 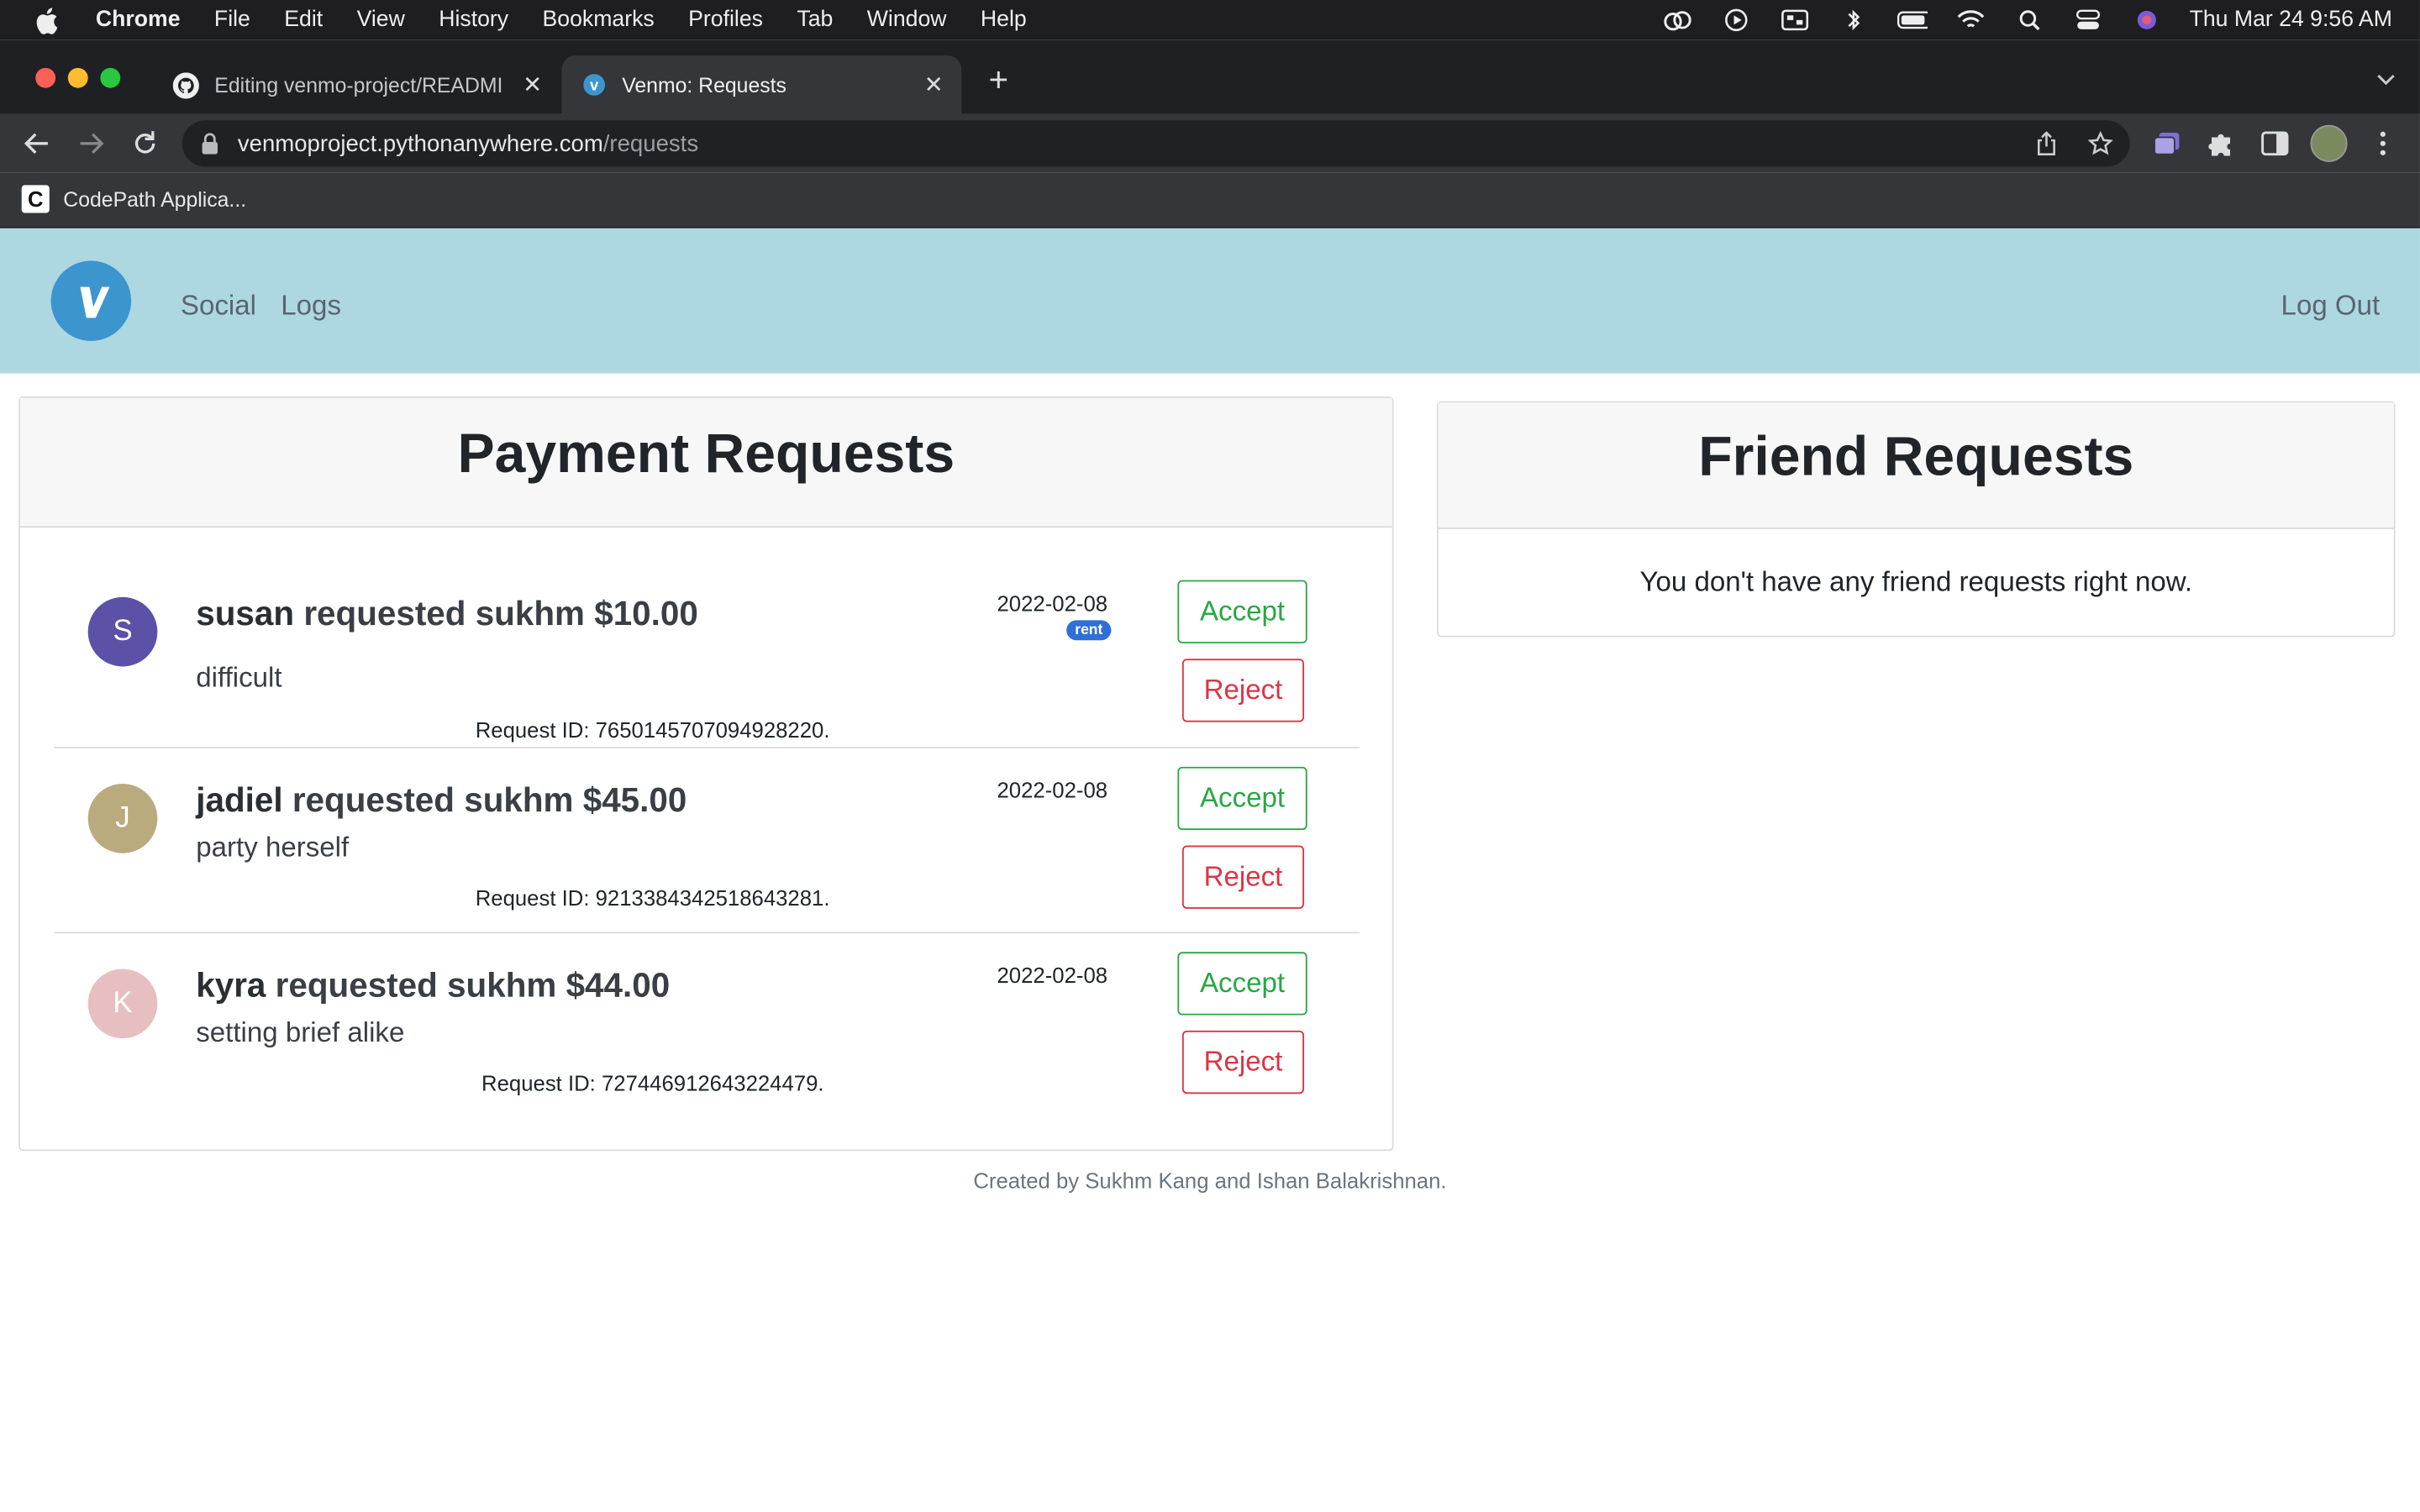 I want to click on new-tab-plus-icon: +, so click(x=998, y=80).